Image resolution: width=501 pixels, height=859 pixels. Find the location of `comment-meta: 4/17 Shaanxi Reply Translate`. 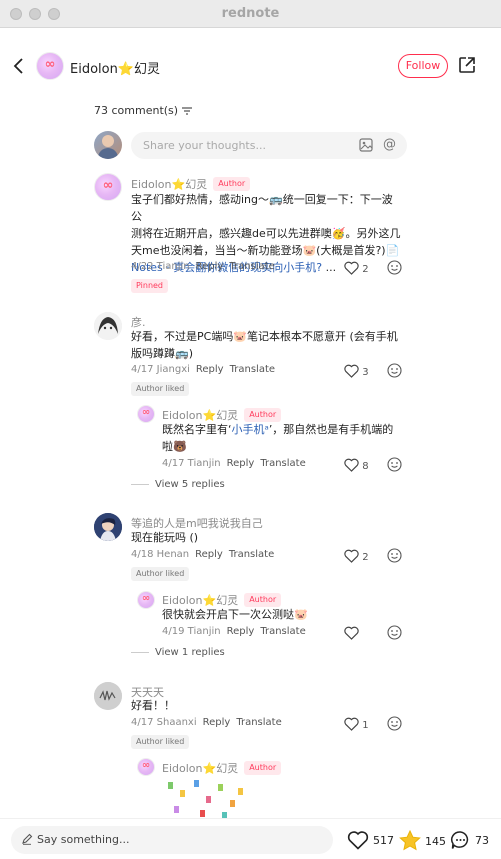

comment-meta: 4/17 Shaanxi Reply Translate is located at coordinates (206, 722).